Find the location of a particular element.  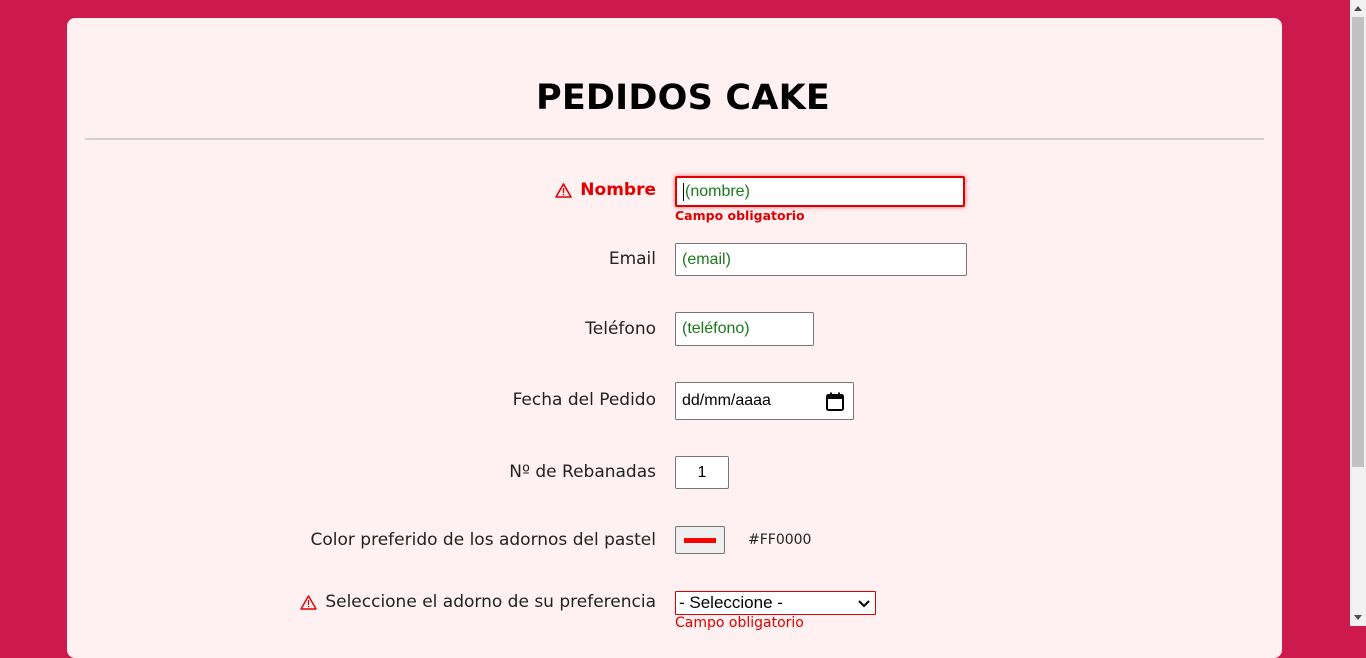

fecha-label: Fecha del Pedido is located at coordinates (584, 400).